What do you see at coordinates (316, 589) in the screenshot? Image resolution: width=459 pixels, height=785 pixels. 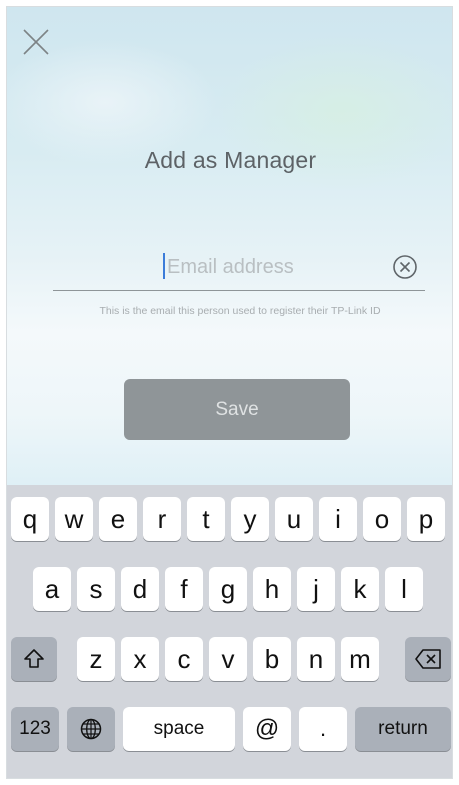 I see `key-j: j` at bounding box center [316, 589].